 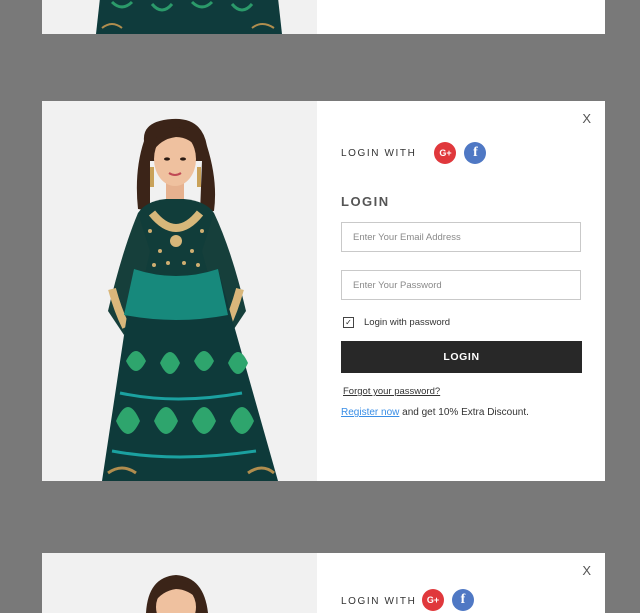 What do you see at coordinates (189, 17) in the screenshot?
I see `dress-hem-illustration` at bounding box center [189, 17].